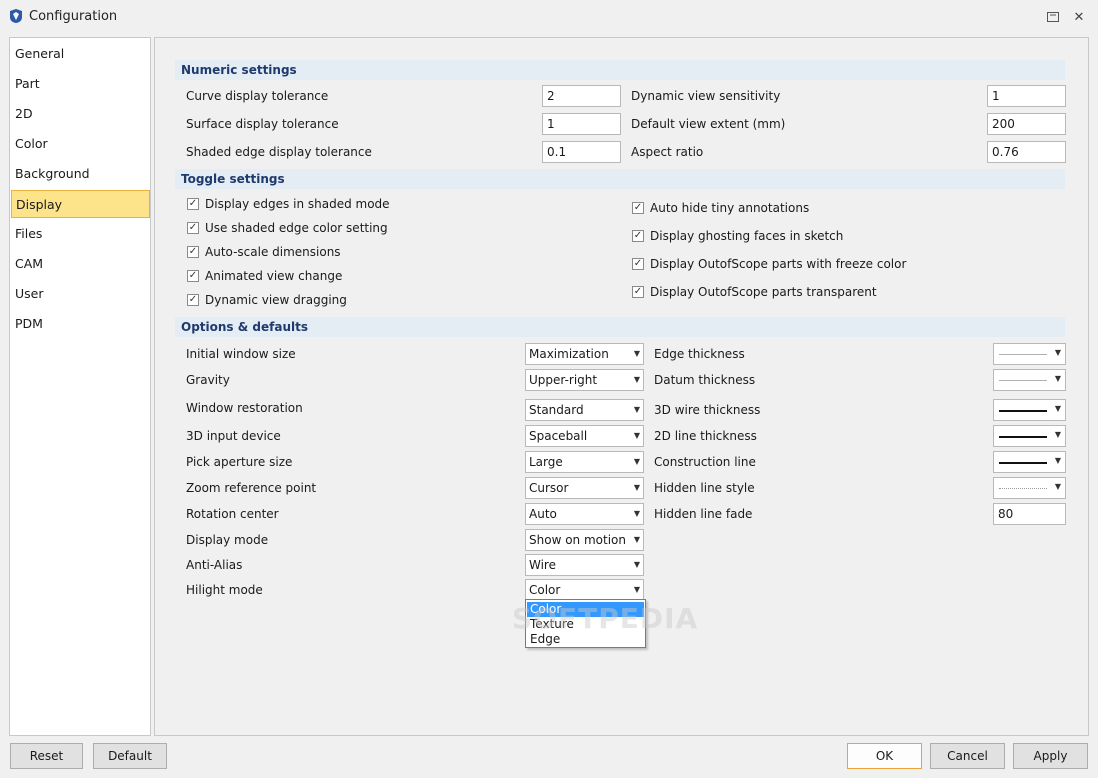  Describe the element at coordinates (80, 114) in the screenshot. I see `sidebar-item-2d: 2D` at that location.